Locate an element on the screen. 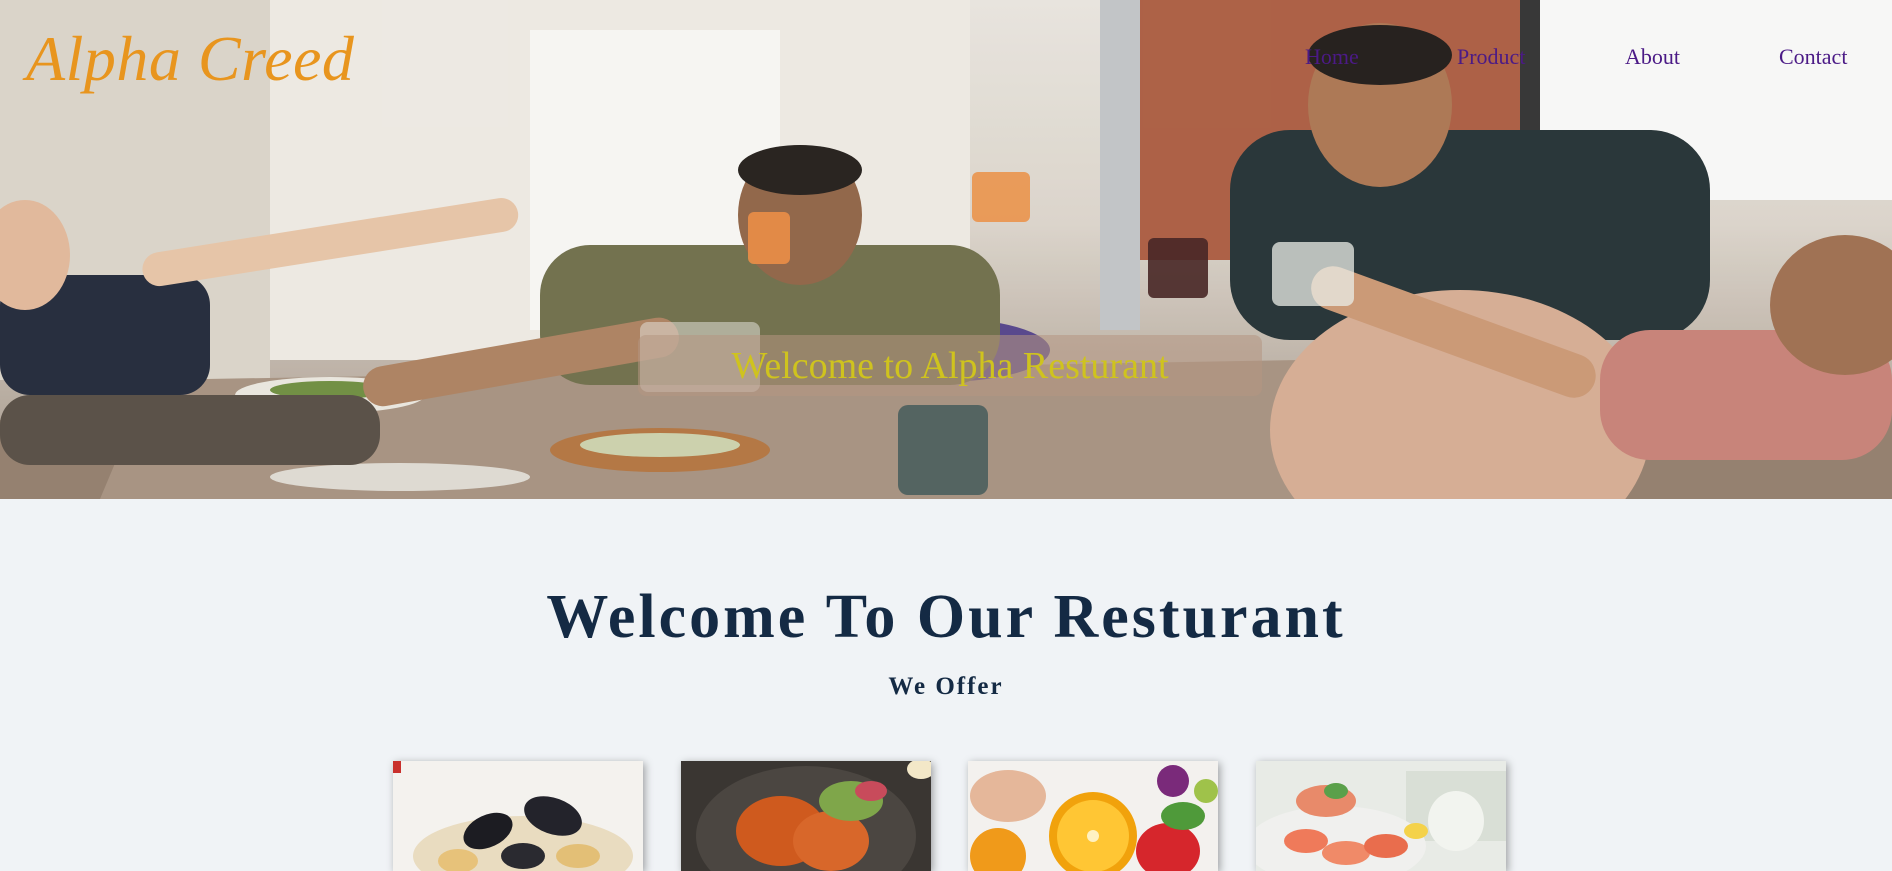 Image resolution: width=1892 pixels, height=871 pixels. nav-link-contact: Contact is located at coordinates (1813, 57).